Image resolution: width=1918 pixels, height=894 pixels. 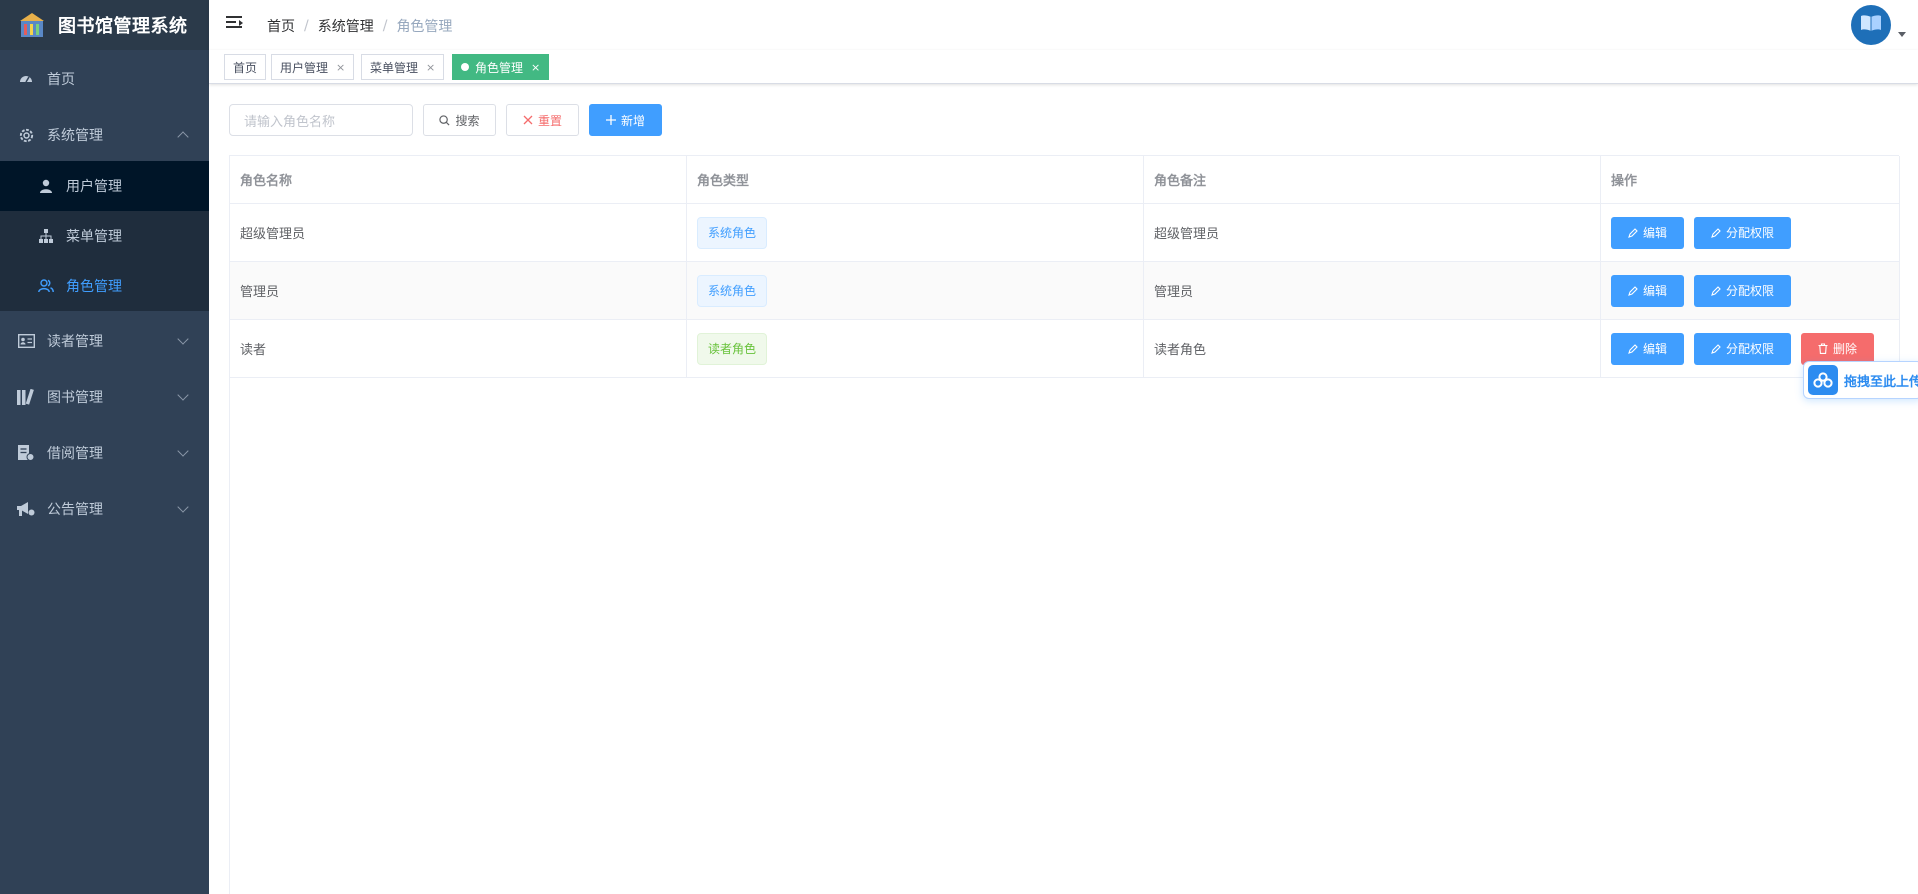 What do you see at coordinates (26, 453) in the screenshot?
I see `borrow-icon` at bounding box center [26, 453].